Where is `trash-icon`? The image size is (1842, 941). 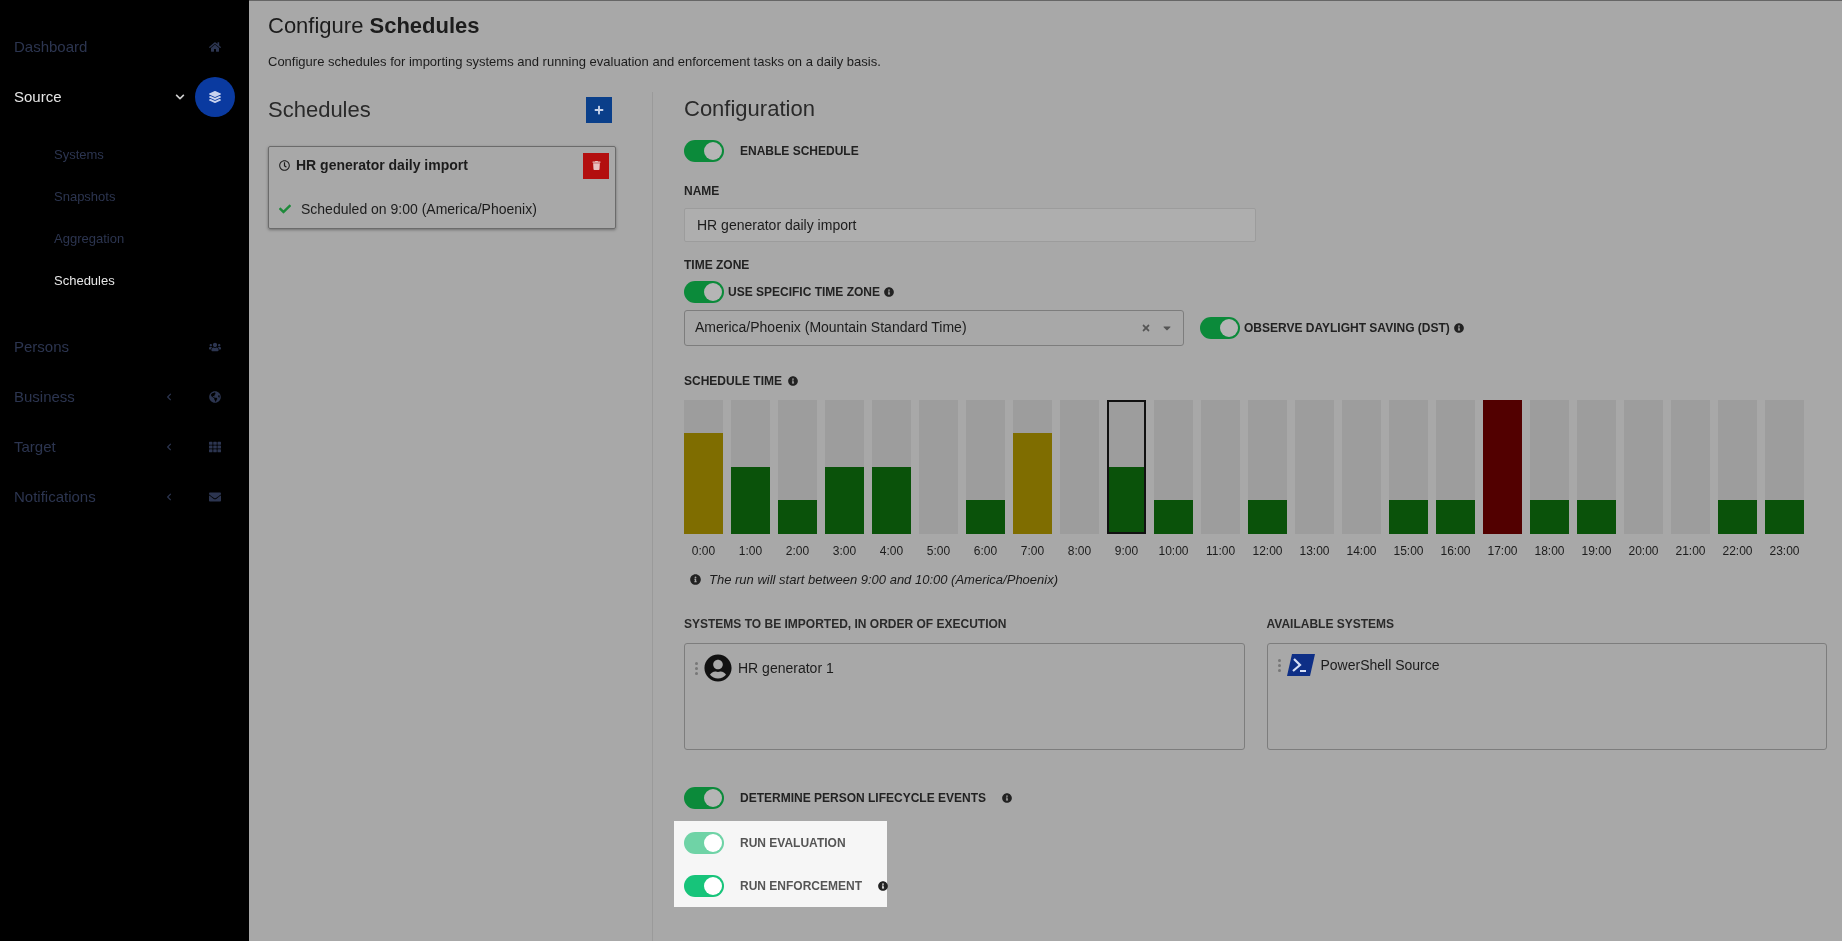
trash-icon is located at coordinates (596, 165).